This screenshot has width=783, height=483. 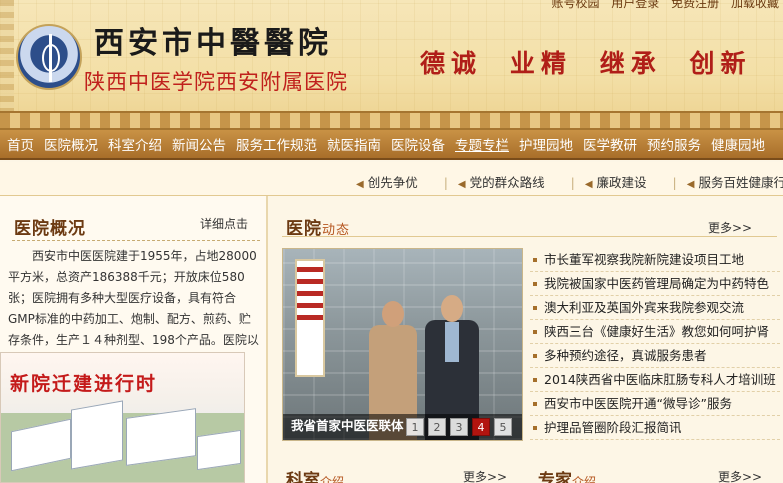 I want to click on nav-item-health: 健康园地, so click(x=738, y=144).